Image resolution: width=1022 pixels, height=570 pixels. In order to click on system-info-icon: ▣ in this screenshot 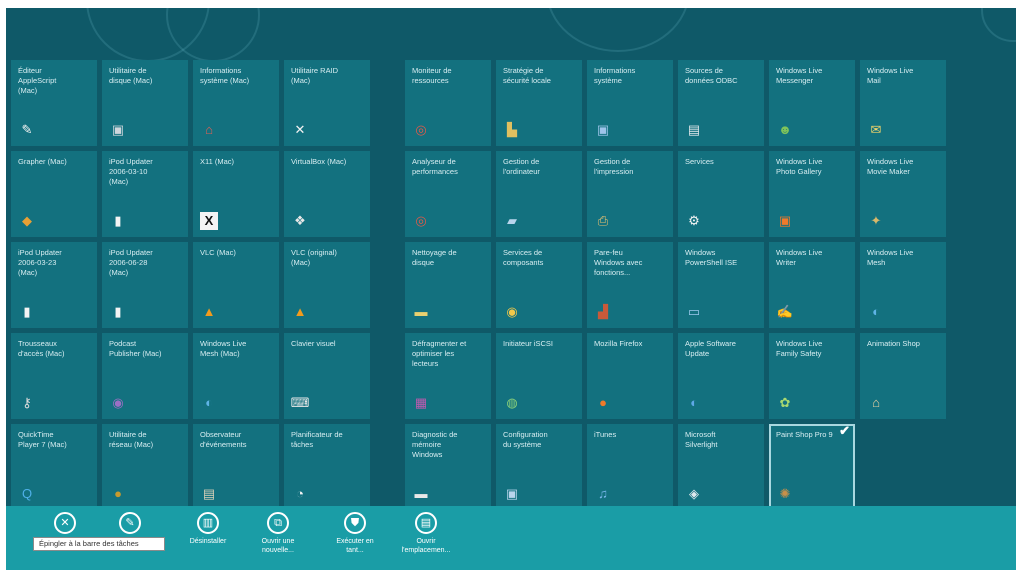, I will do `click(603, 129)`.